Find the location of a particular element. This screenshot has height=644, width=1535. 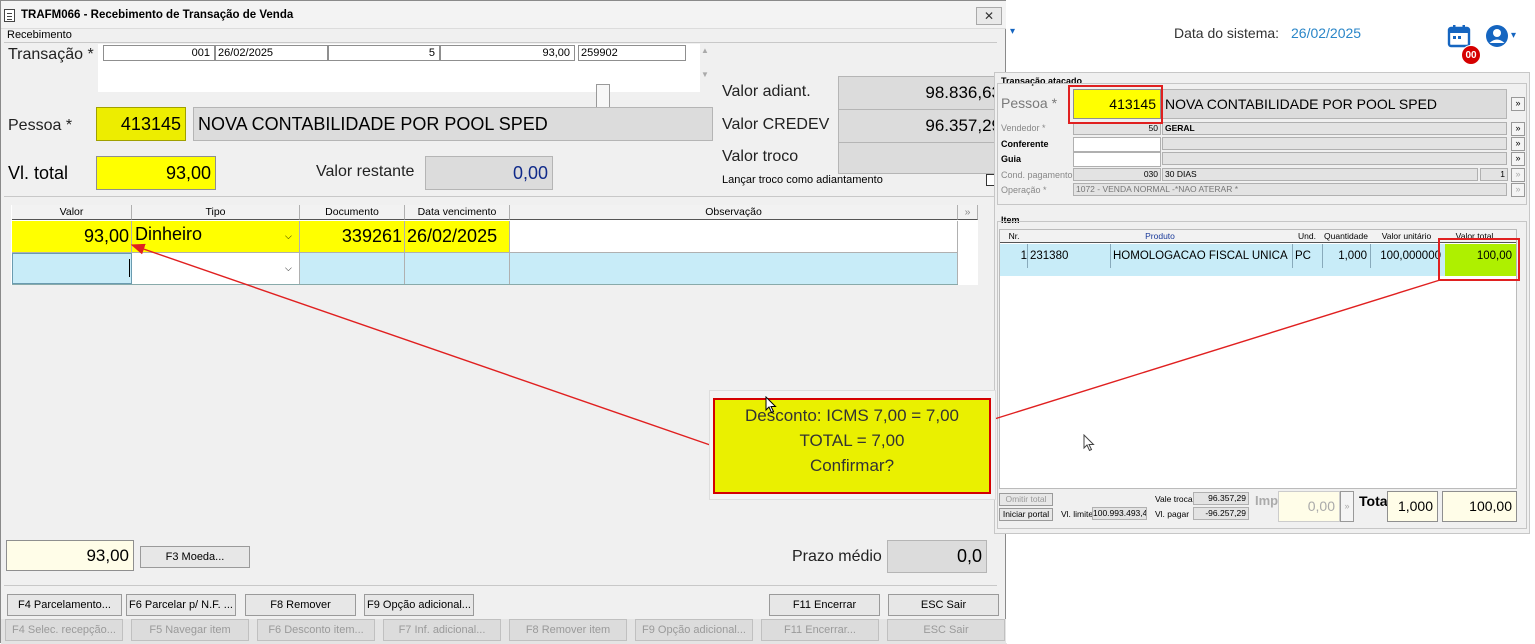

row-tipo: Dinheiro is located at coordinates (216, 236).